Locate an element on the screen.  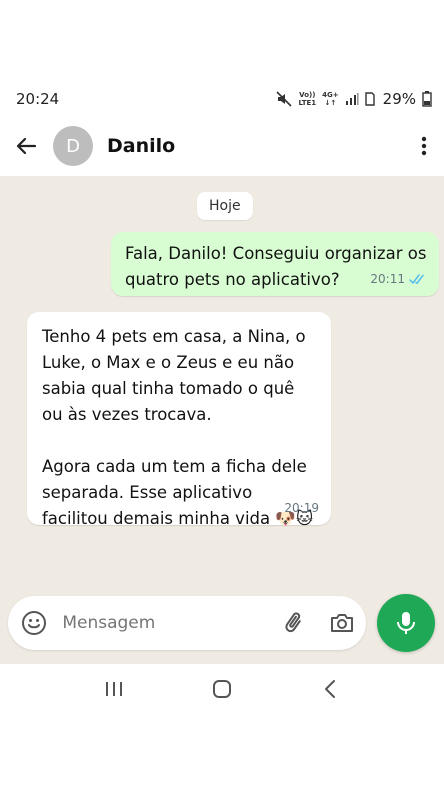
paperclip-icon is located at coordinates (293, 622).